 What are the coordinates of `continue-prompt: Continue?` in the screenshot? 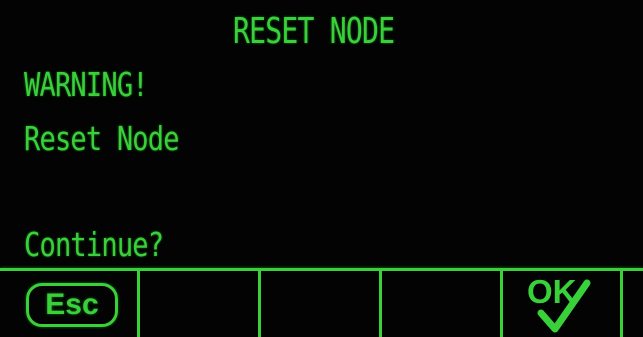 It's located at (94, 244).